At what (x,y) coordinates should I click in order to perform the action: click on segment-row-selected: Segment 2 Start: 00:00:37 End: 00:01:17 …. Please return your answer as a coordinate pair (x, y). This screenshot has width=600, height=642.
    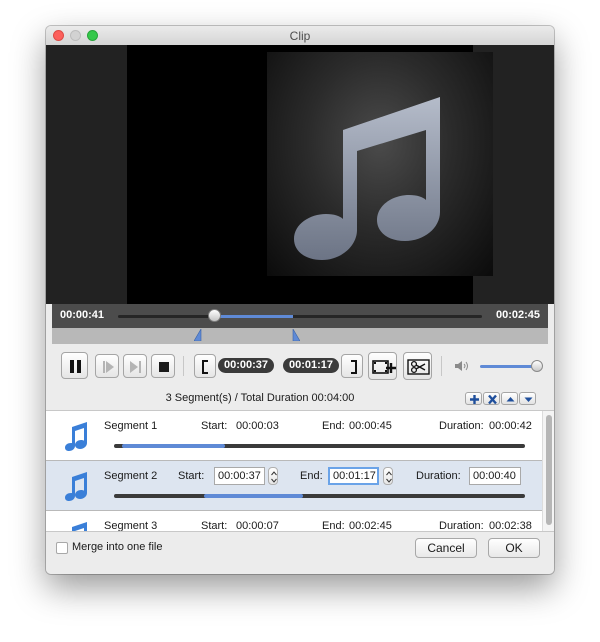
    Looking at the image, I should click on (294, 486).